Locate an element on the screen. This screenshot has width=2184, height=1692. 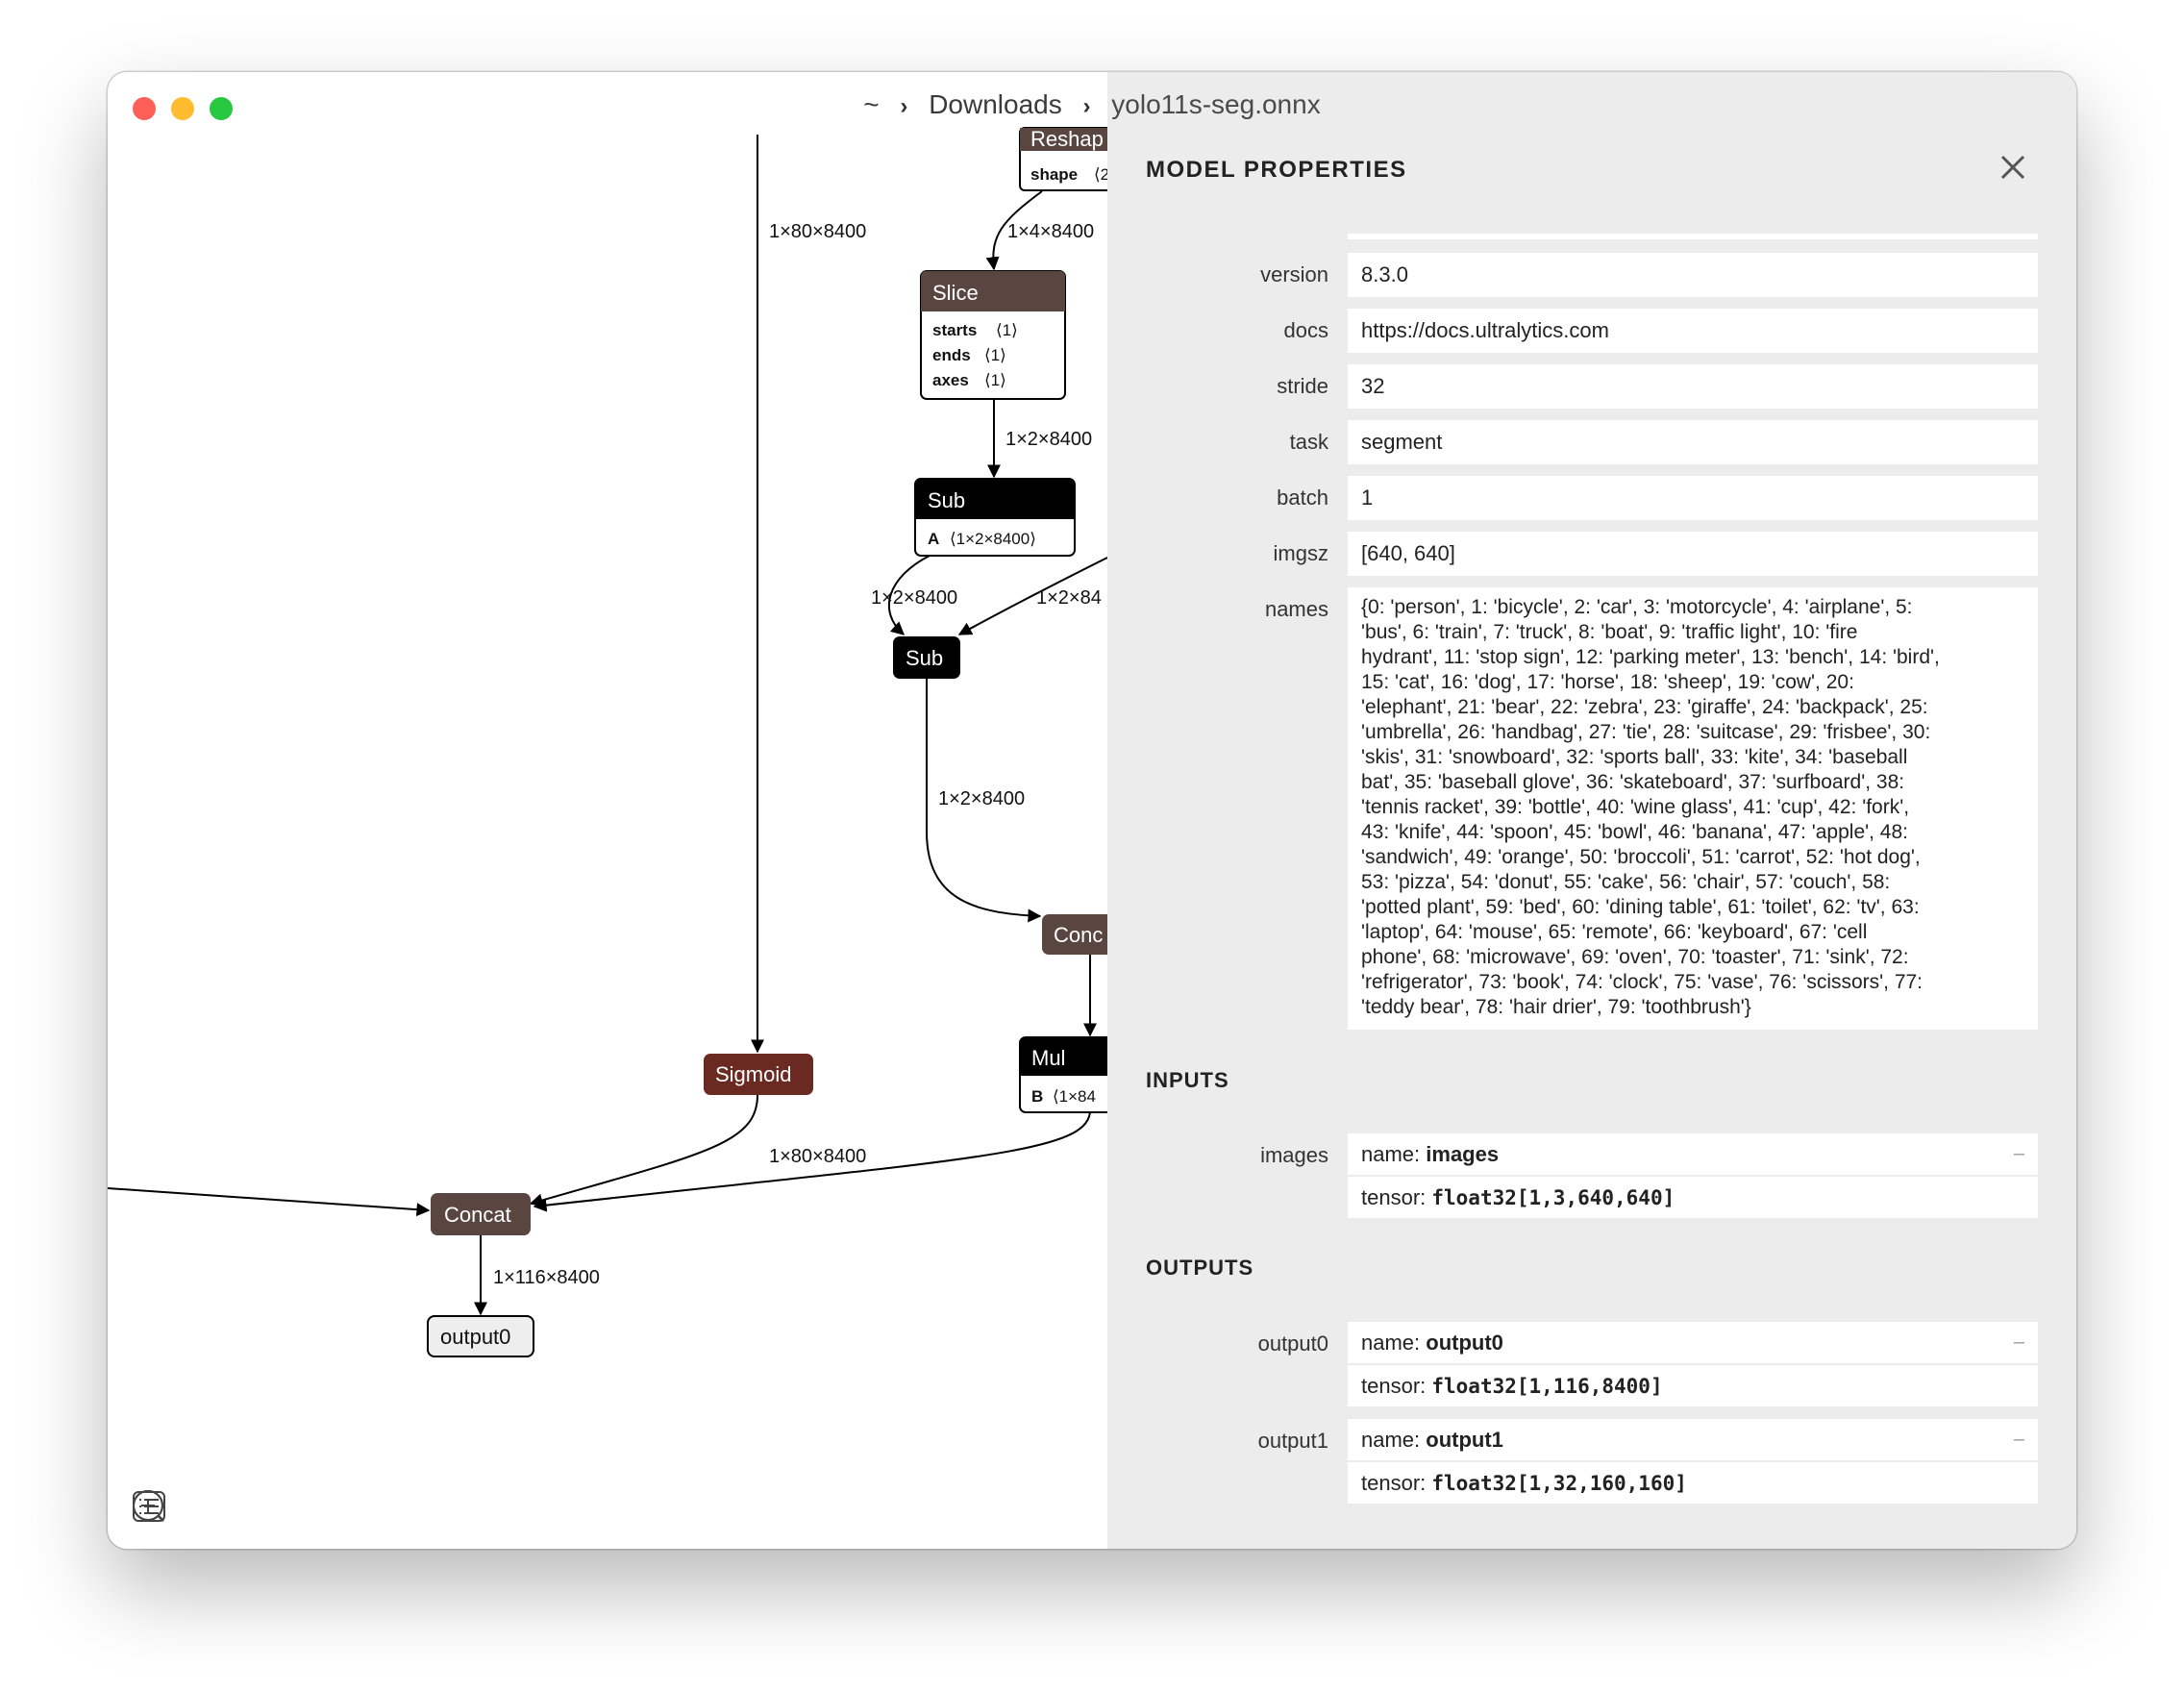
node-mul: Mul B ⟨1×84 is located at coordinates (1063, 1074).